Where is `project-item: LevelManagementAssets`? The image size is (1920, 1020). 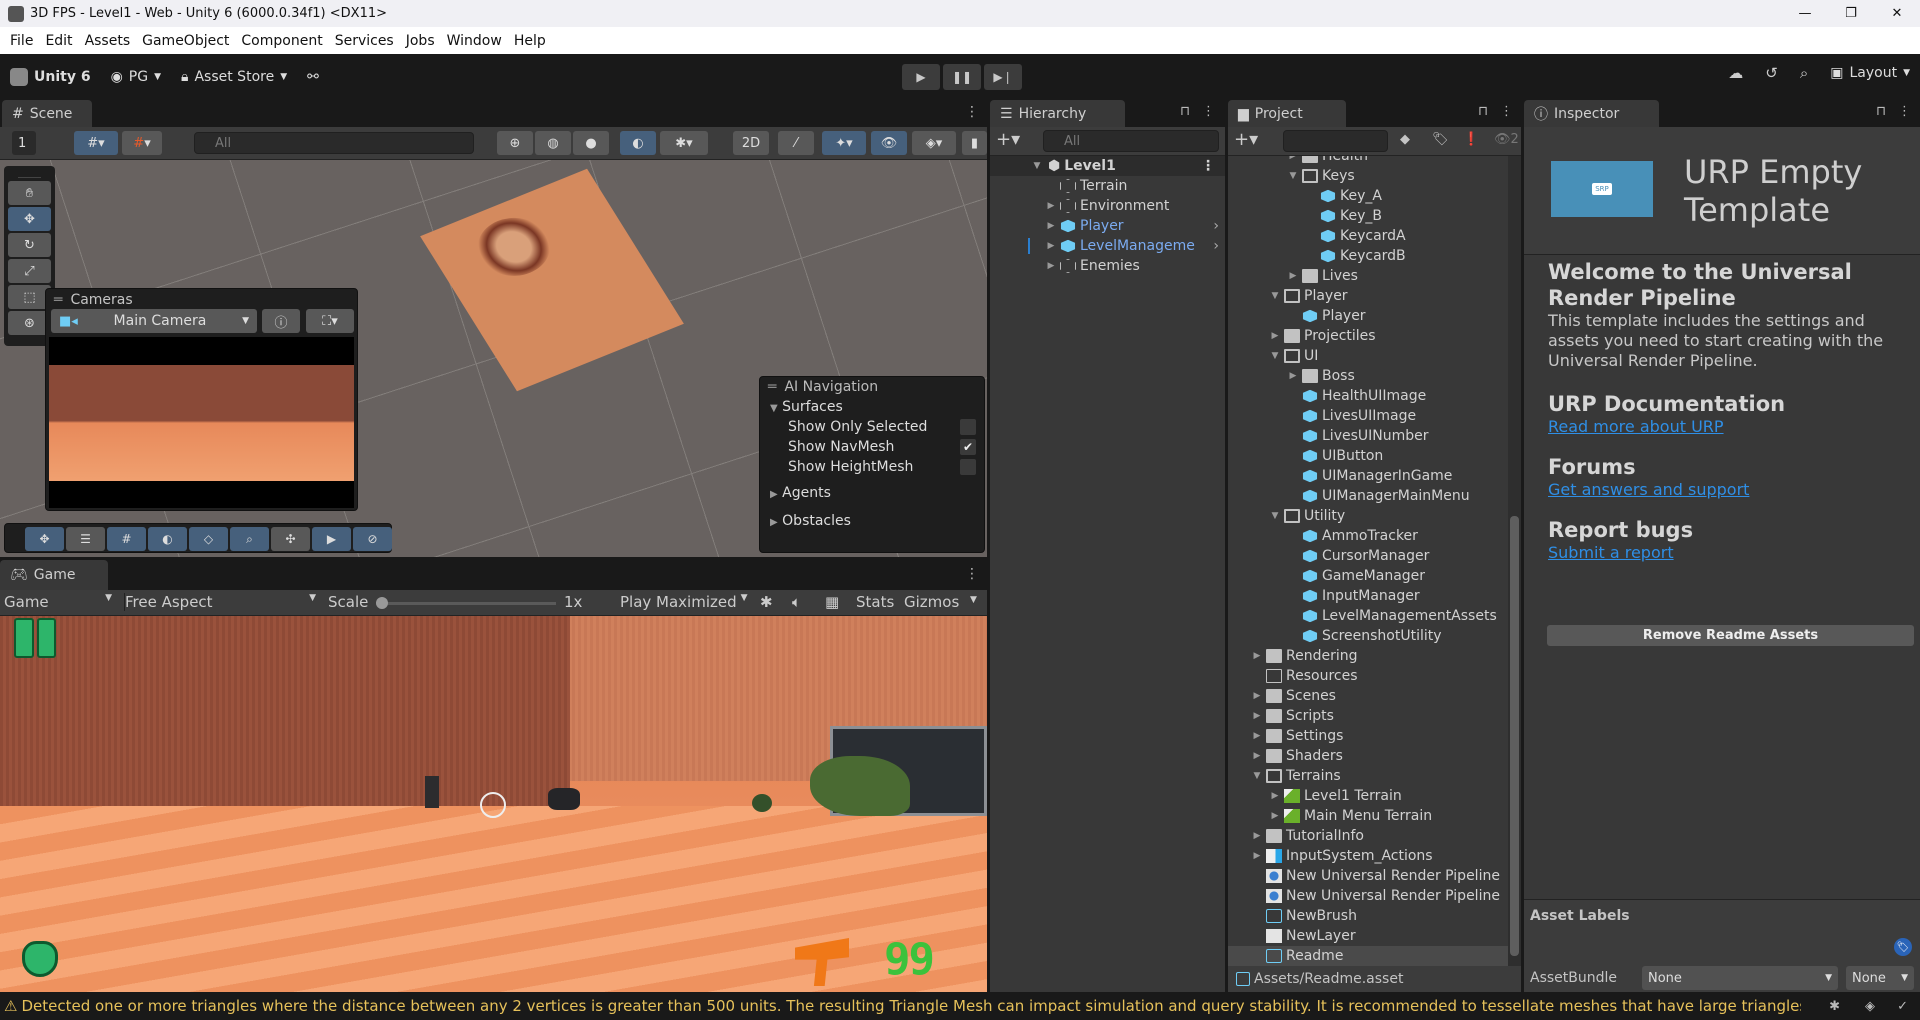
project-item: LevelManagementAssets is located at coordinates (1368, 616).